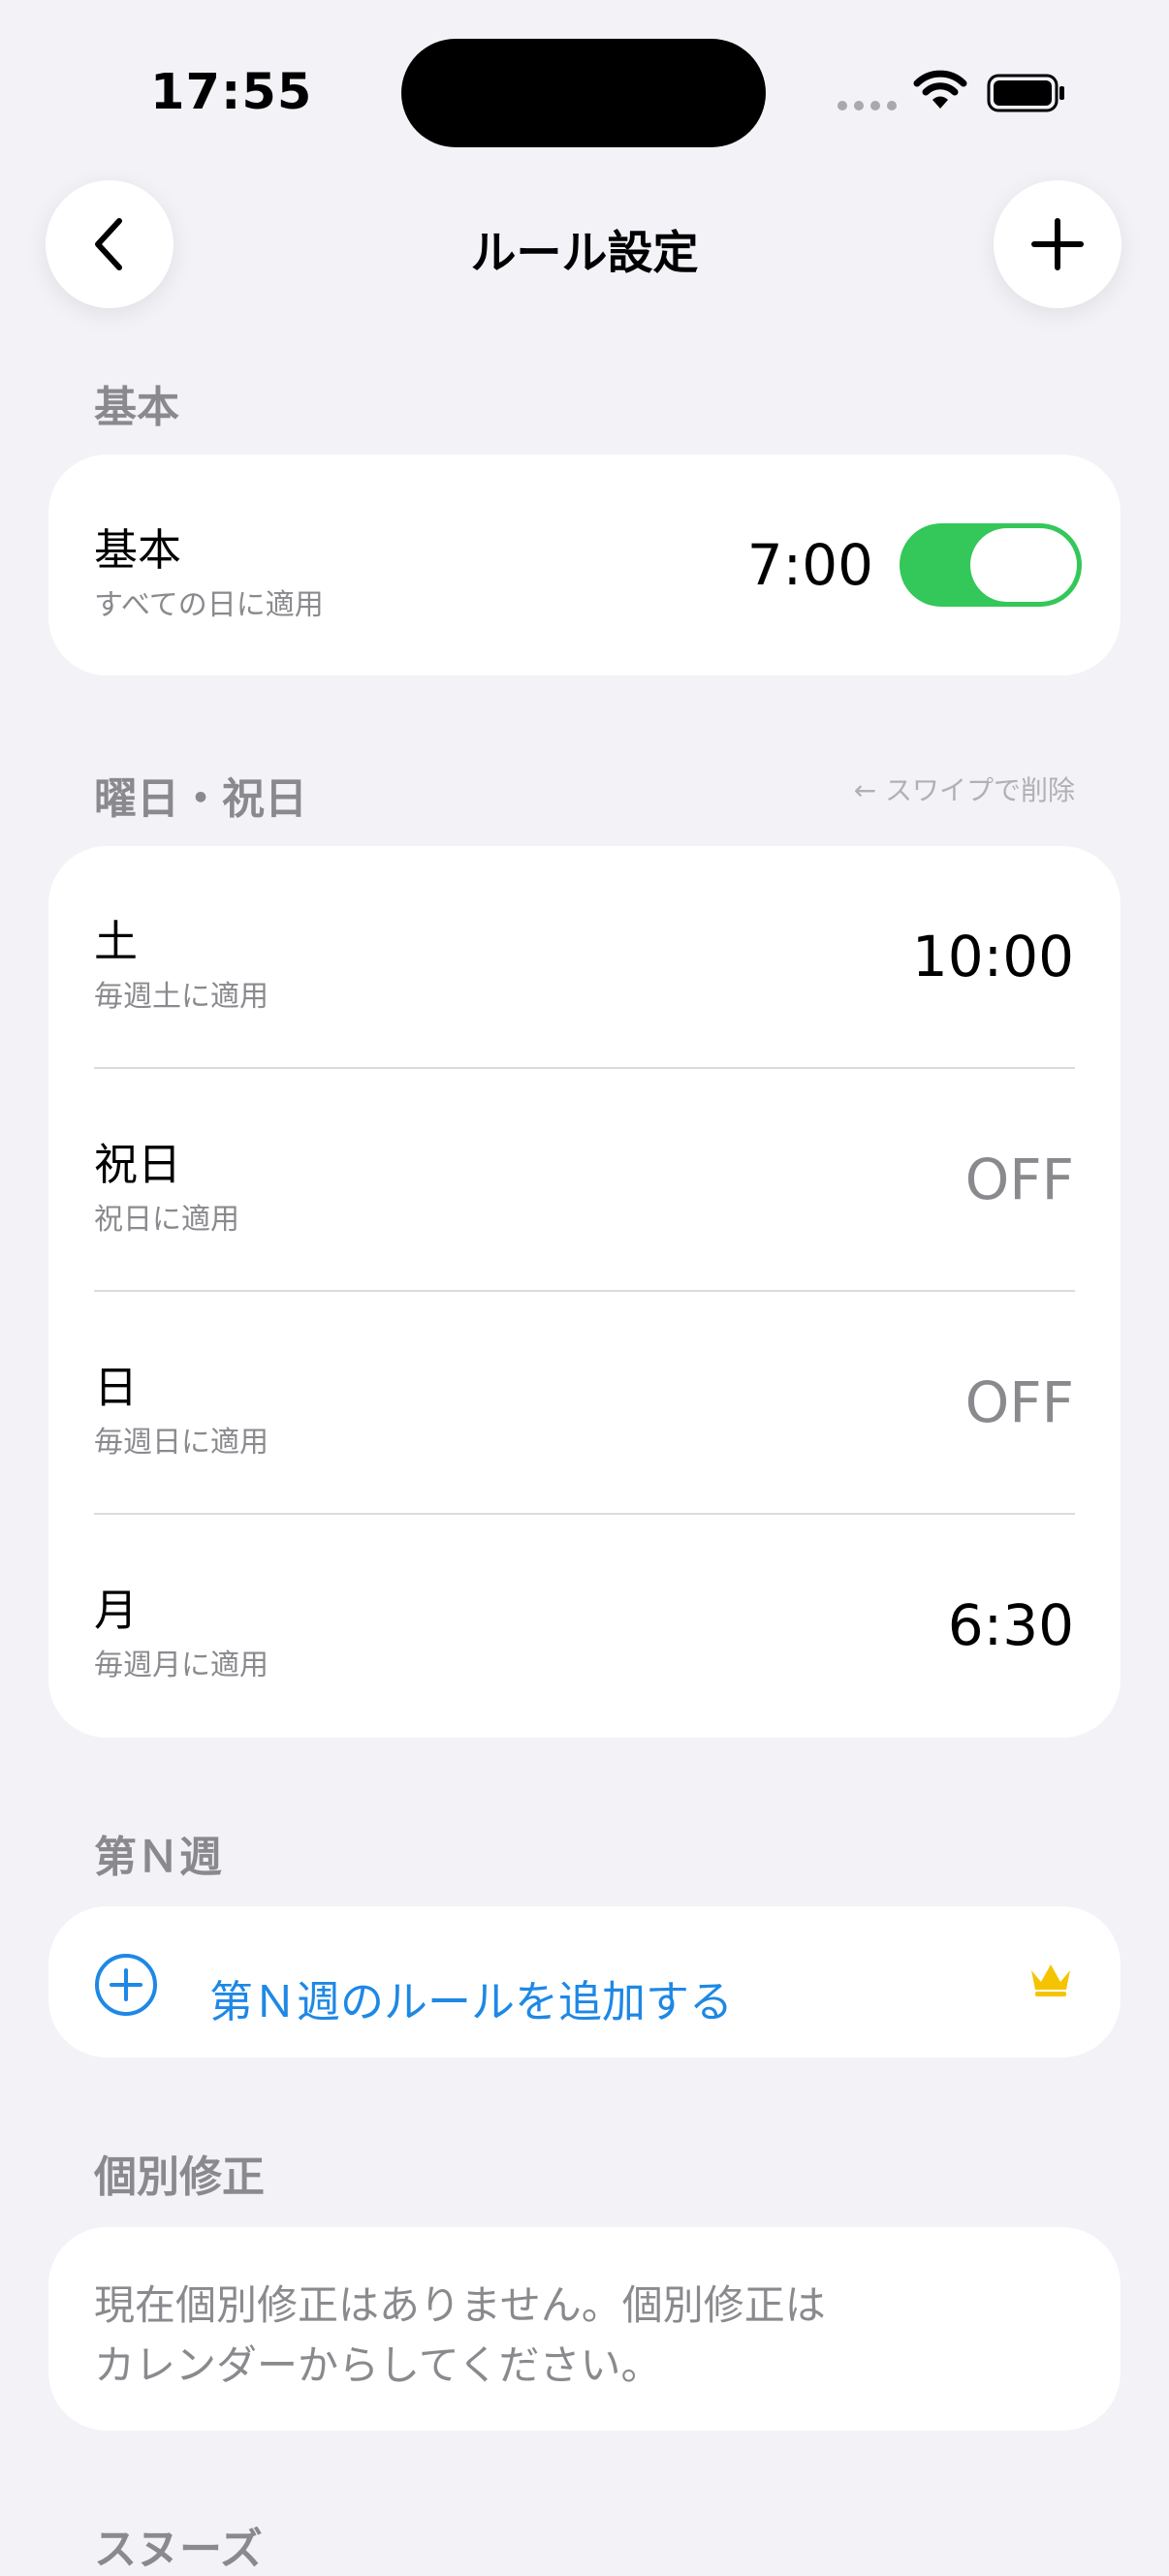 The height and width of the screenshot is (2576, 1169). Describe the element at coordinates (1026, 95) in the screenshot. I see `battery-icon` at that location.